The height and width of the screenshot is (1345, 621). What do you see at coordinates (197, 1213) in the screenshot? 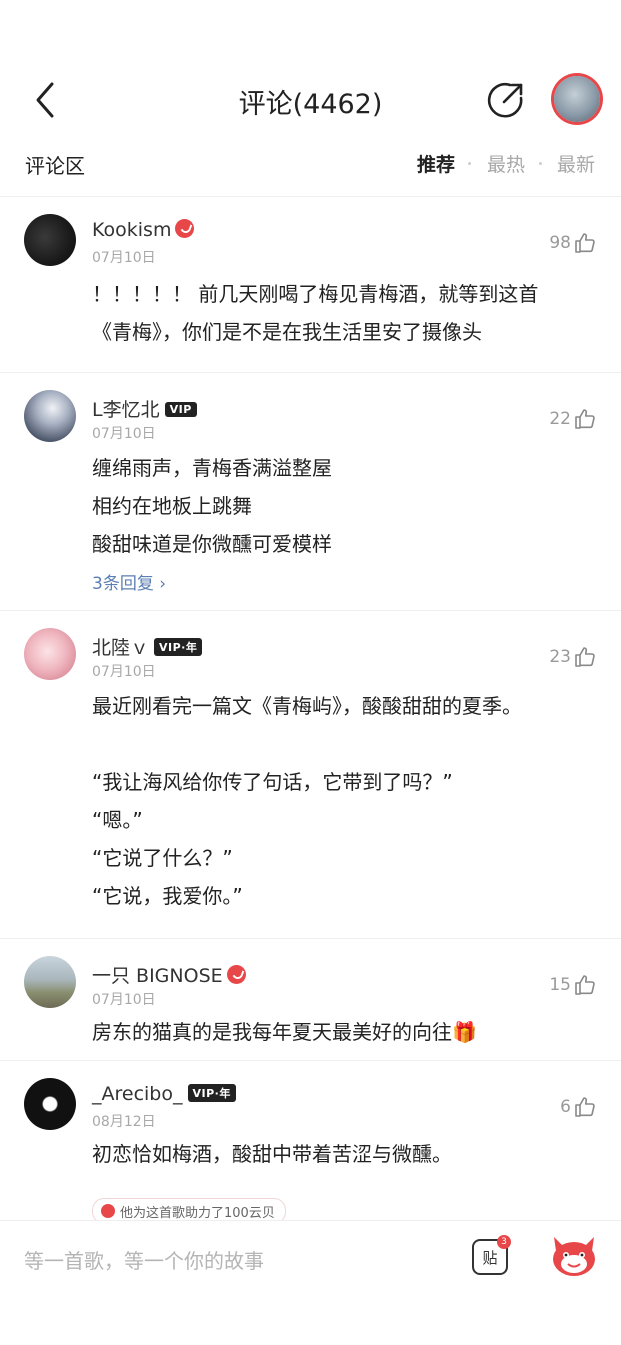
I see `boost-text: 他为这首歌助力了100云贝` at bounding box center [197, 1213].